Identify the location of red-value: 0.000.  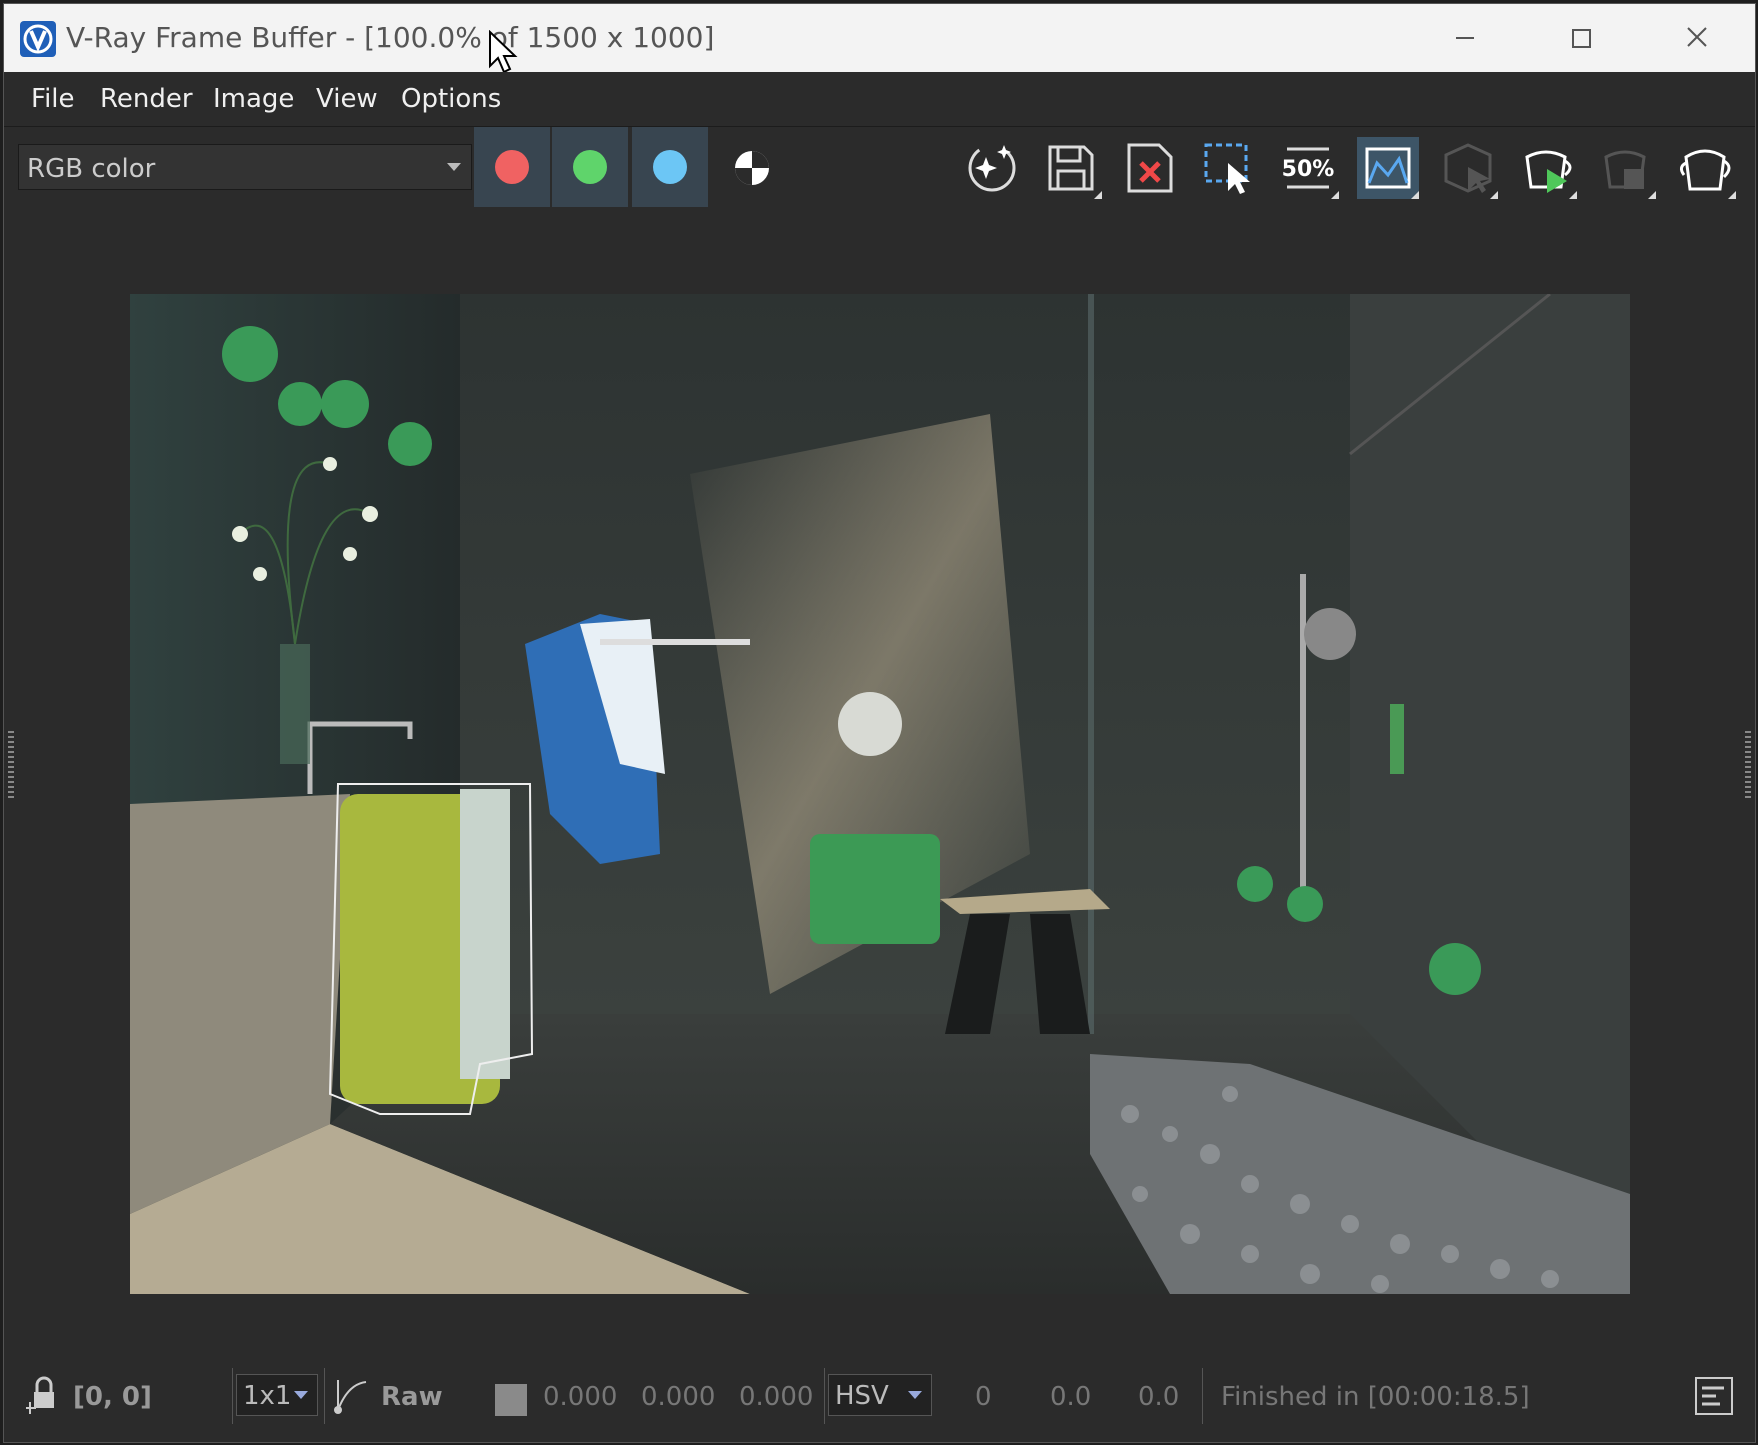
(580, 1397).